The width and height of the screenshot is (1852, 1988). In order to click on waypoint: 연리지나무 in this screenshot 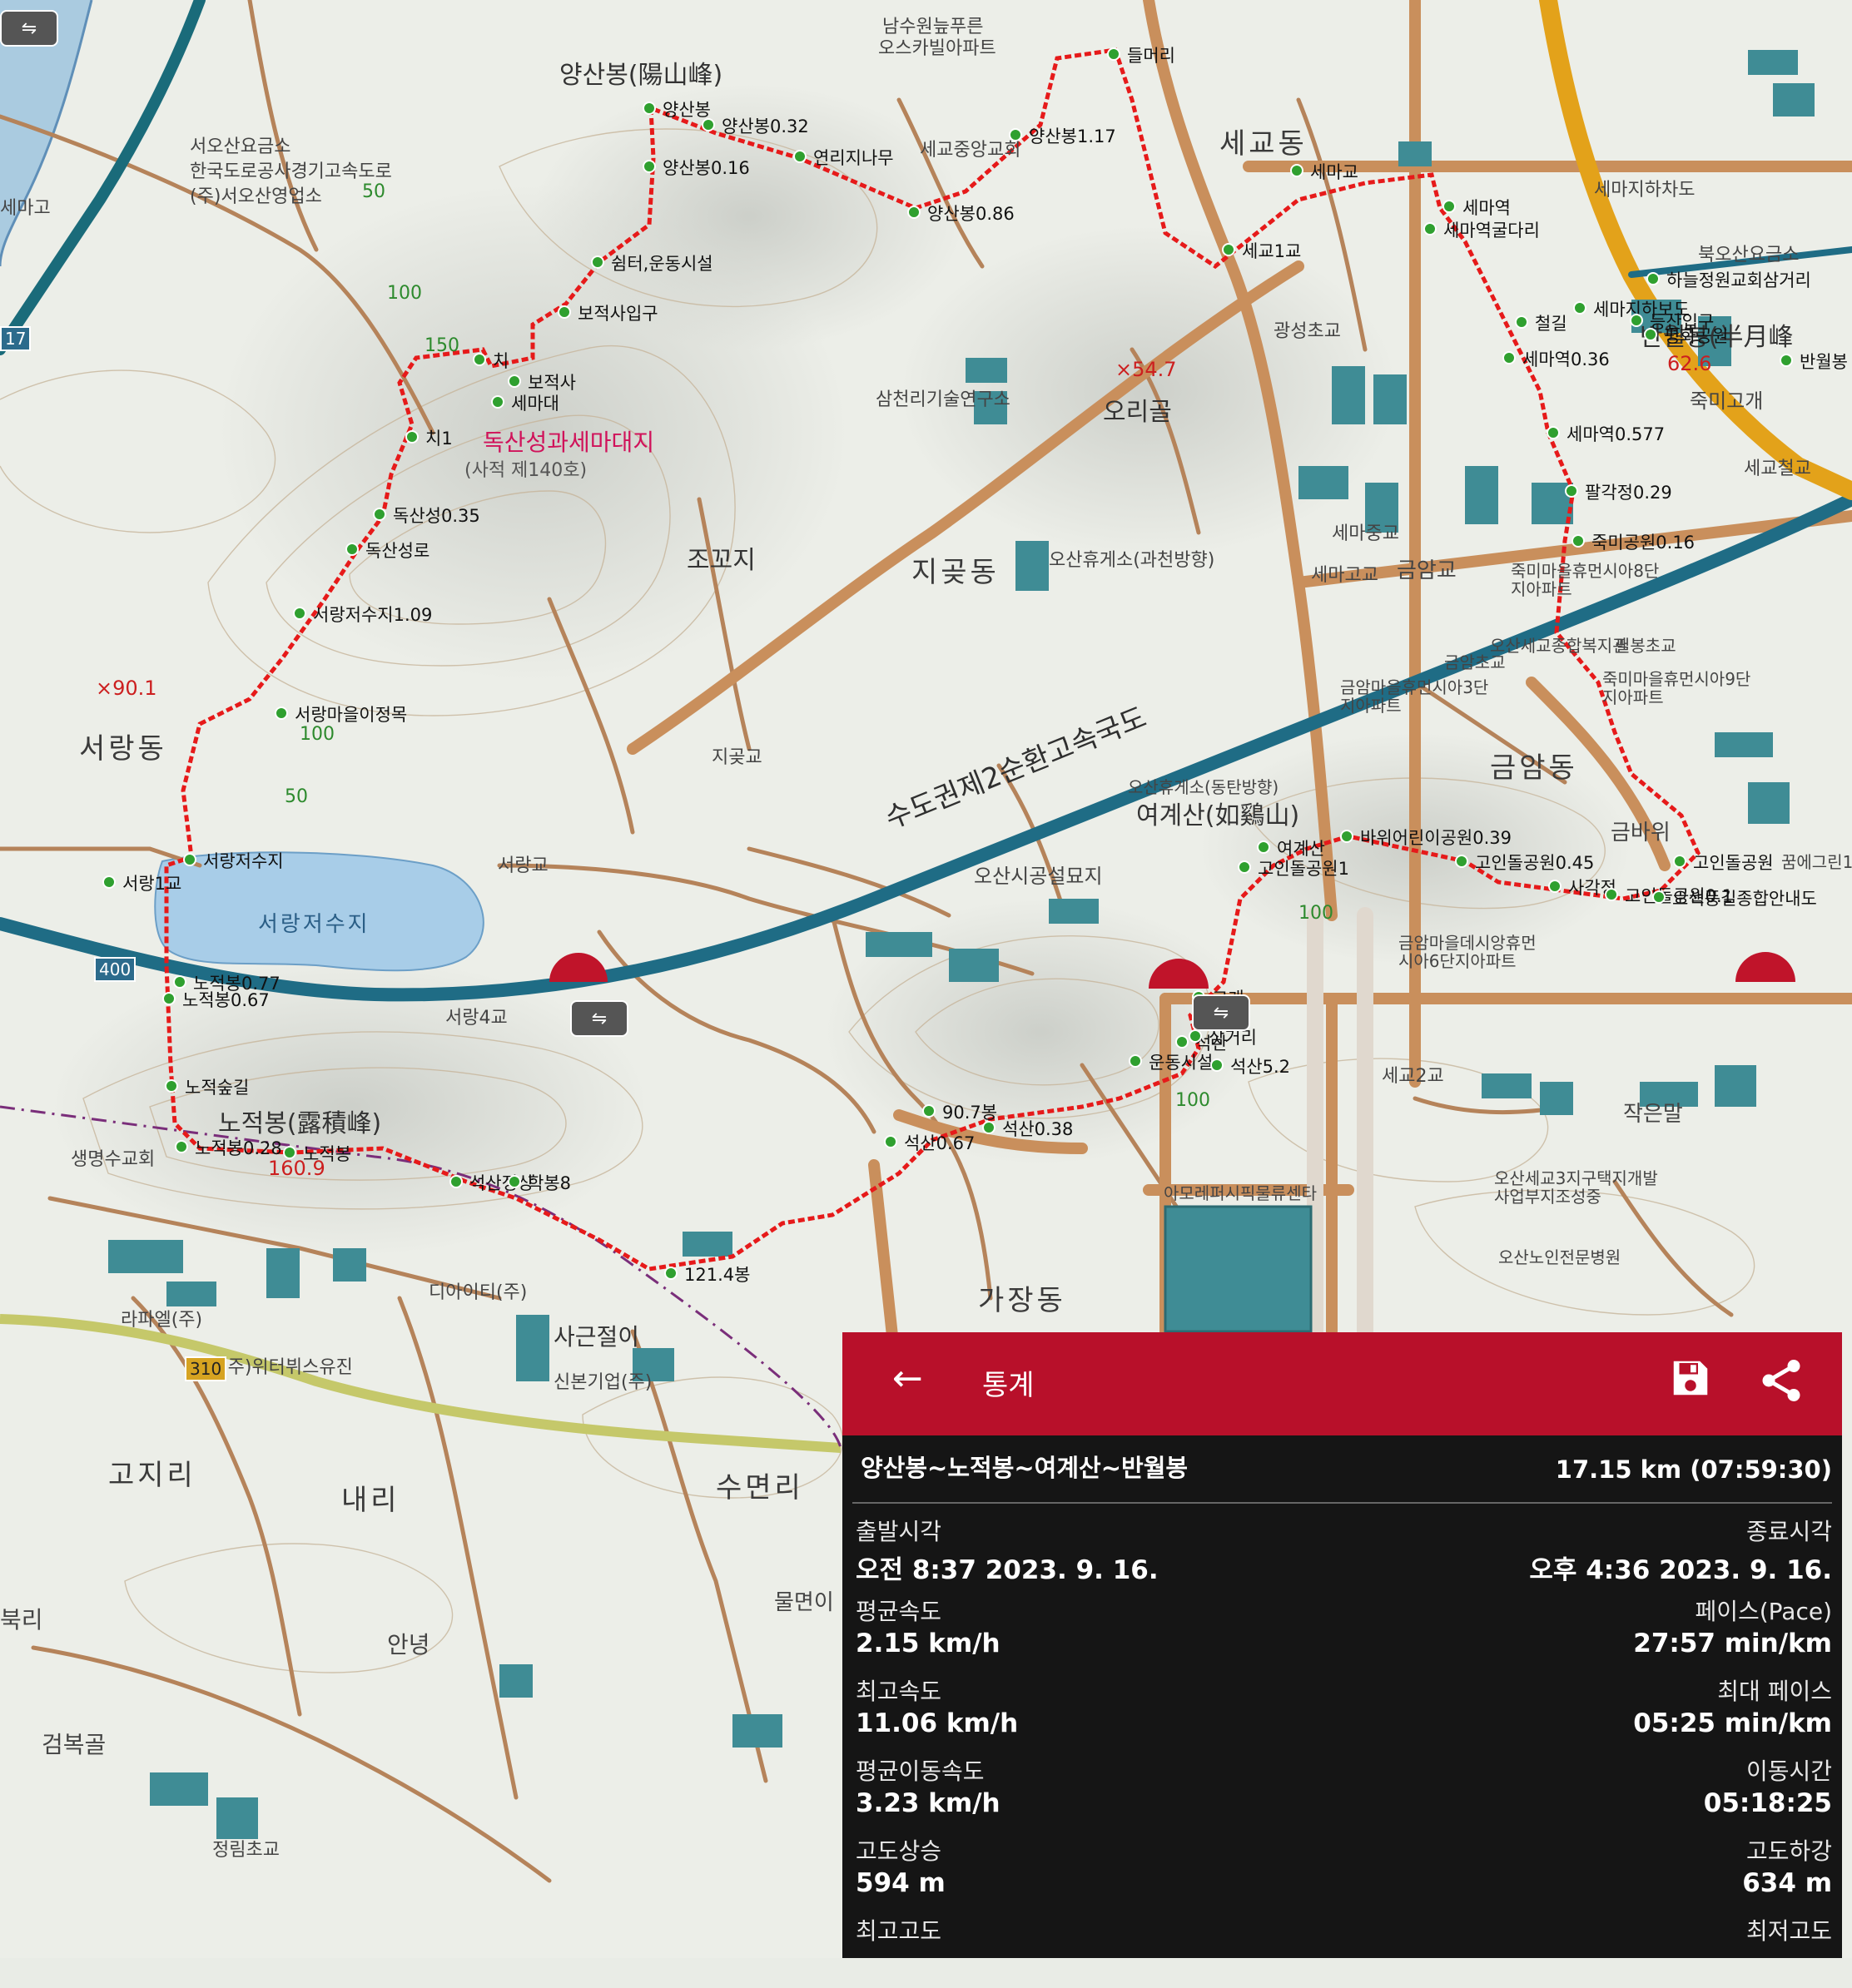, I will do `click(844, 157)`.